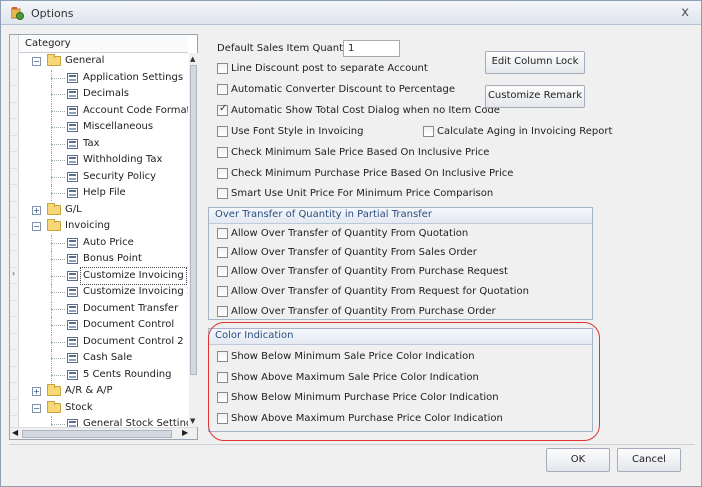 The width and height of the screenshot is (702, 487). Describe the element at coordinates (535, 62) in the screenshot. I see `edit-column-lock-button: Edit Column Lock` at that location.